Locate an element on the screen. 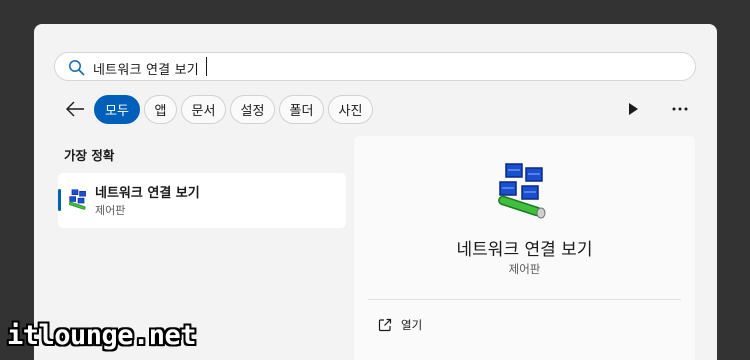 The image size is (750, 360). tab-folders: 폴더 is located at coordinates (301, 109).